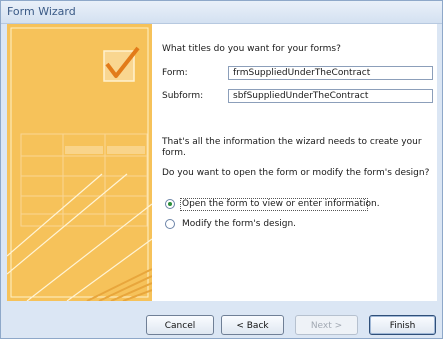 Image resolution: width=443 pixels, height=339 pixels. What do you see at coordinates (239, 224) in the screenshot?
I see `radio-modify-design-label: Modify the form's design.` at bounding box center [239, 224].